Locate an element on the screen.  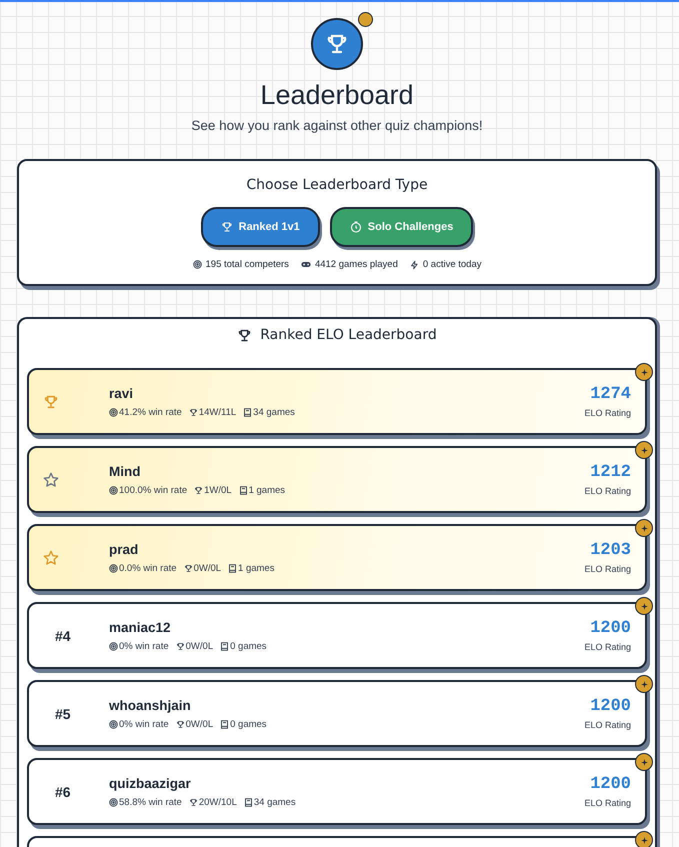
rank-number: #4 is located at coordinates (63, 636).